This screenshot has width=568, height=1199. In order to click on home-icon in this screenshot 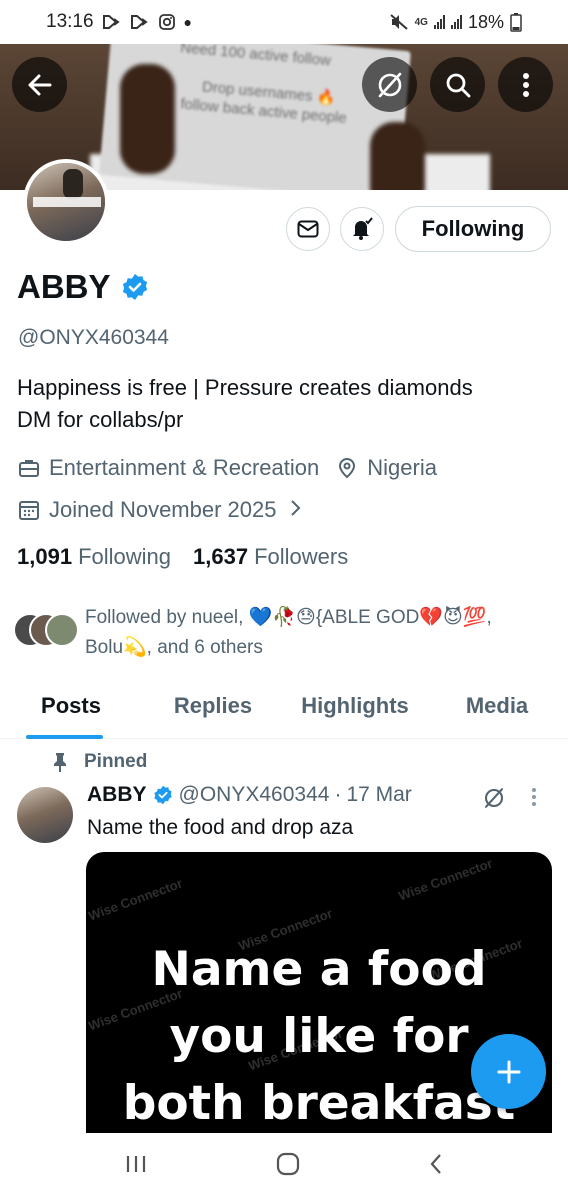, I will do `click(288, 1163)`.